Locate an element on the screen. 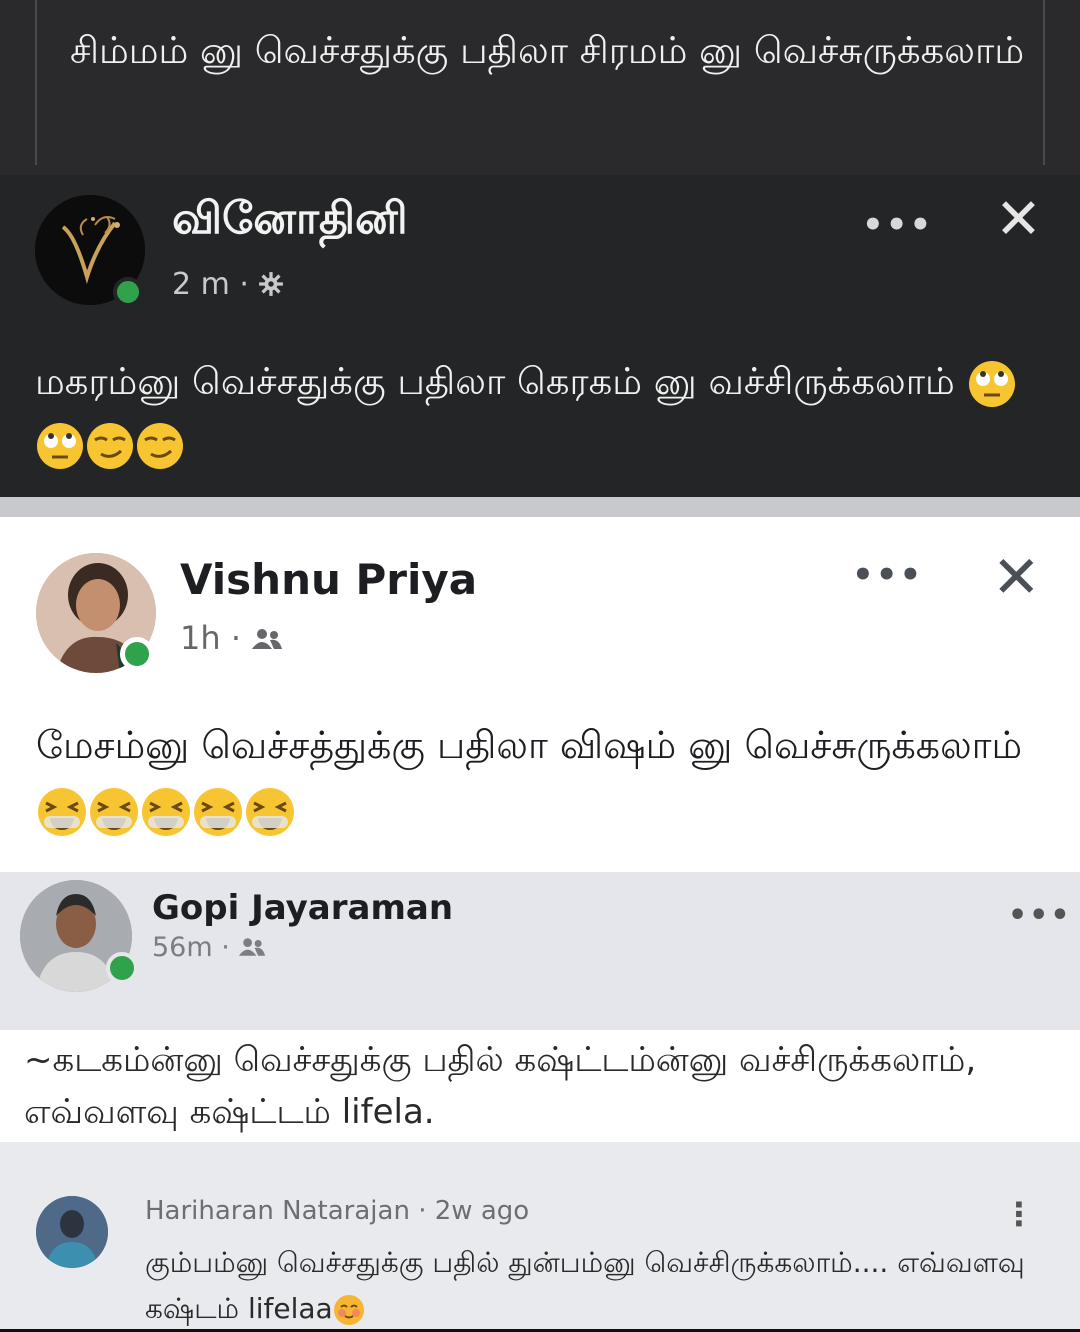 The width and height of the screenshot is (1080, 1332). post-time: 2 m is located at coordinates (201, 284).